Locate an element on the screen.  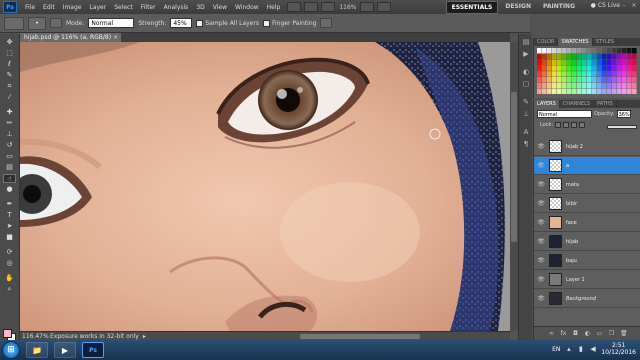
language-indicator: EN is located at coordinates (556, 349).